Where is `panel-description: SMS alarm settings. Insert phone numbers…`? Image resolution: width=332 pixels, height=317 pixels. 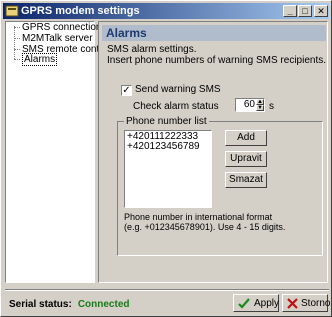 panel-description: SMS alarm settings. Insert phone numbers… is located at coordinates (216, 55).